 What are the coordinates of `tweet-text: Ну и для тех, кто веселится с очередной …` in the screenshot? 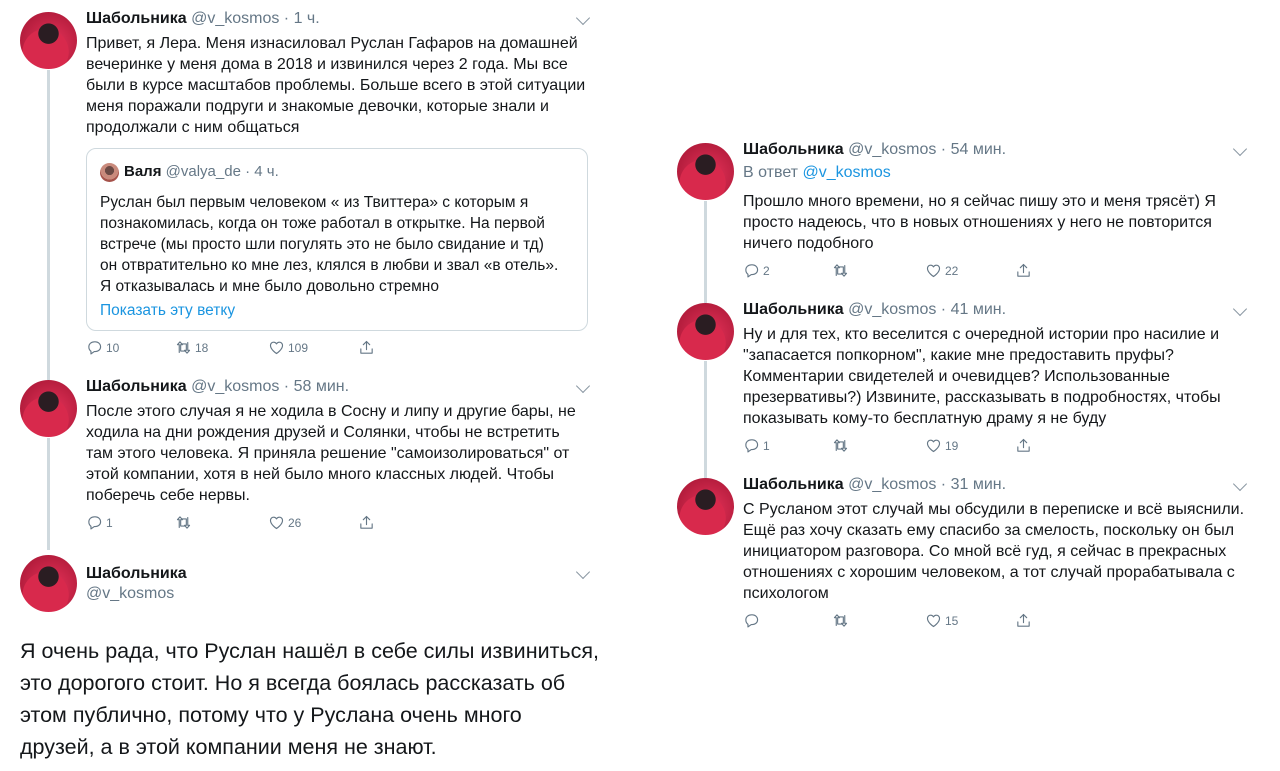 It's located at (982, 376).